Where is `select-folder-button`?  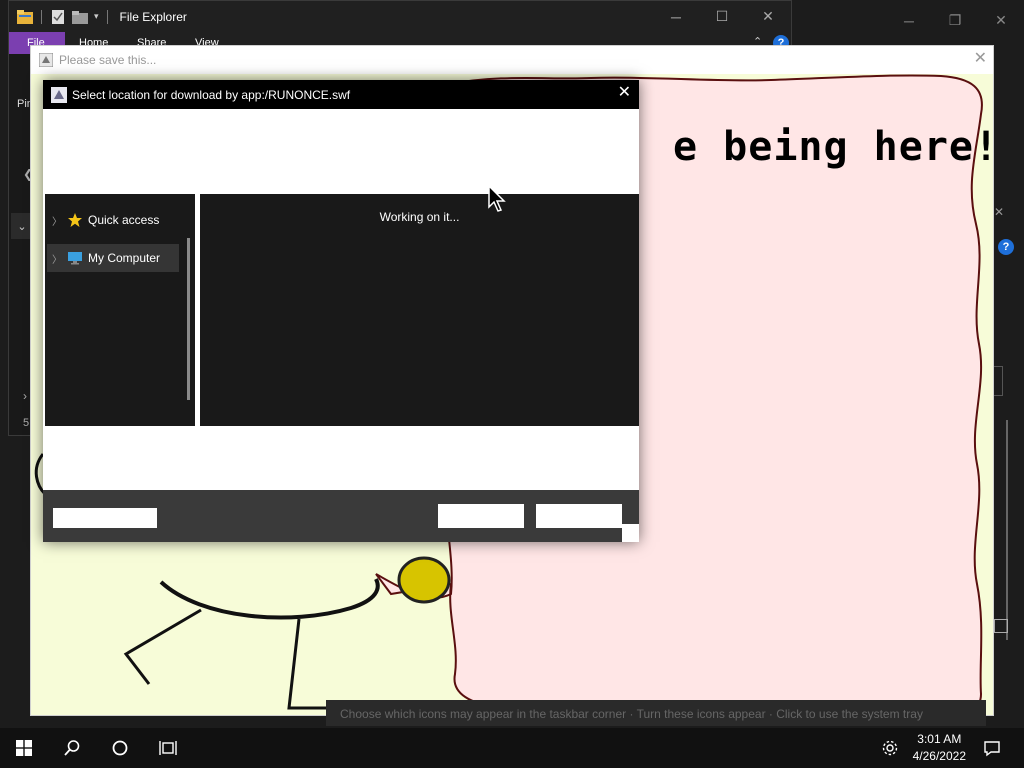
select-folder-button is located at coordinates (481, 516).